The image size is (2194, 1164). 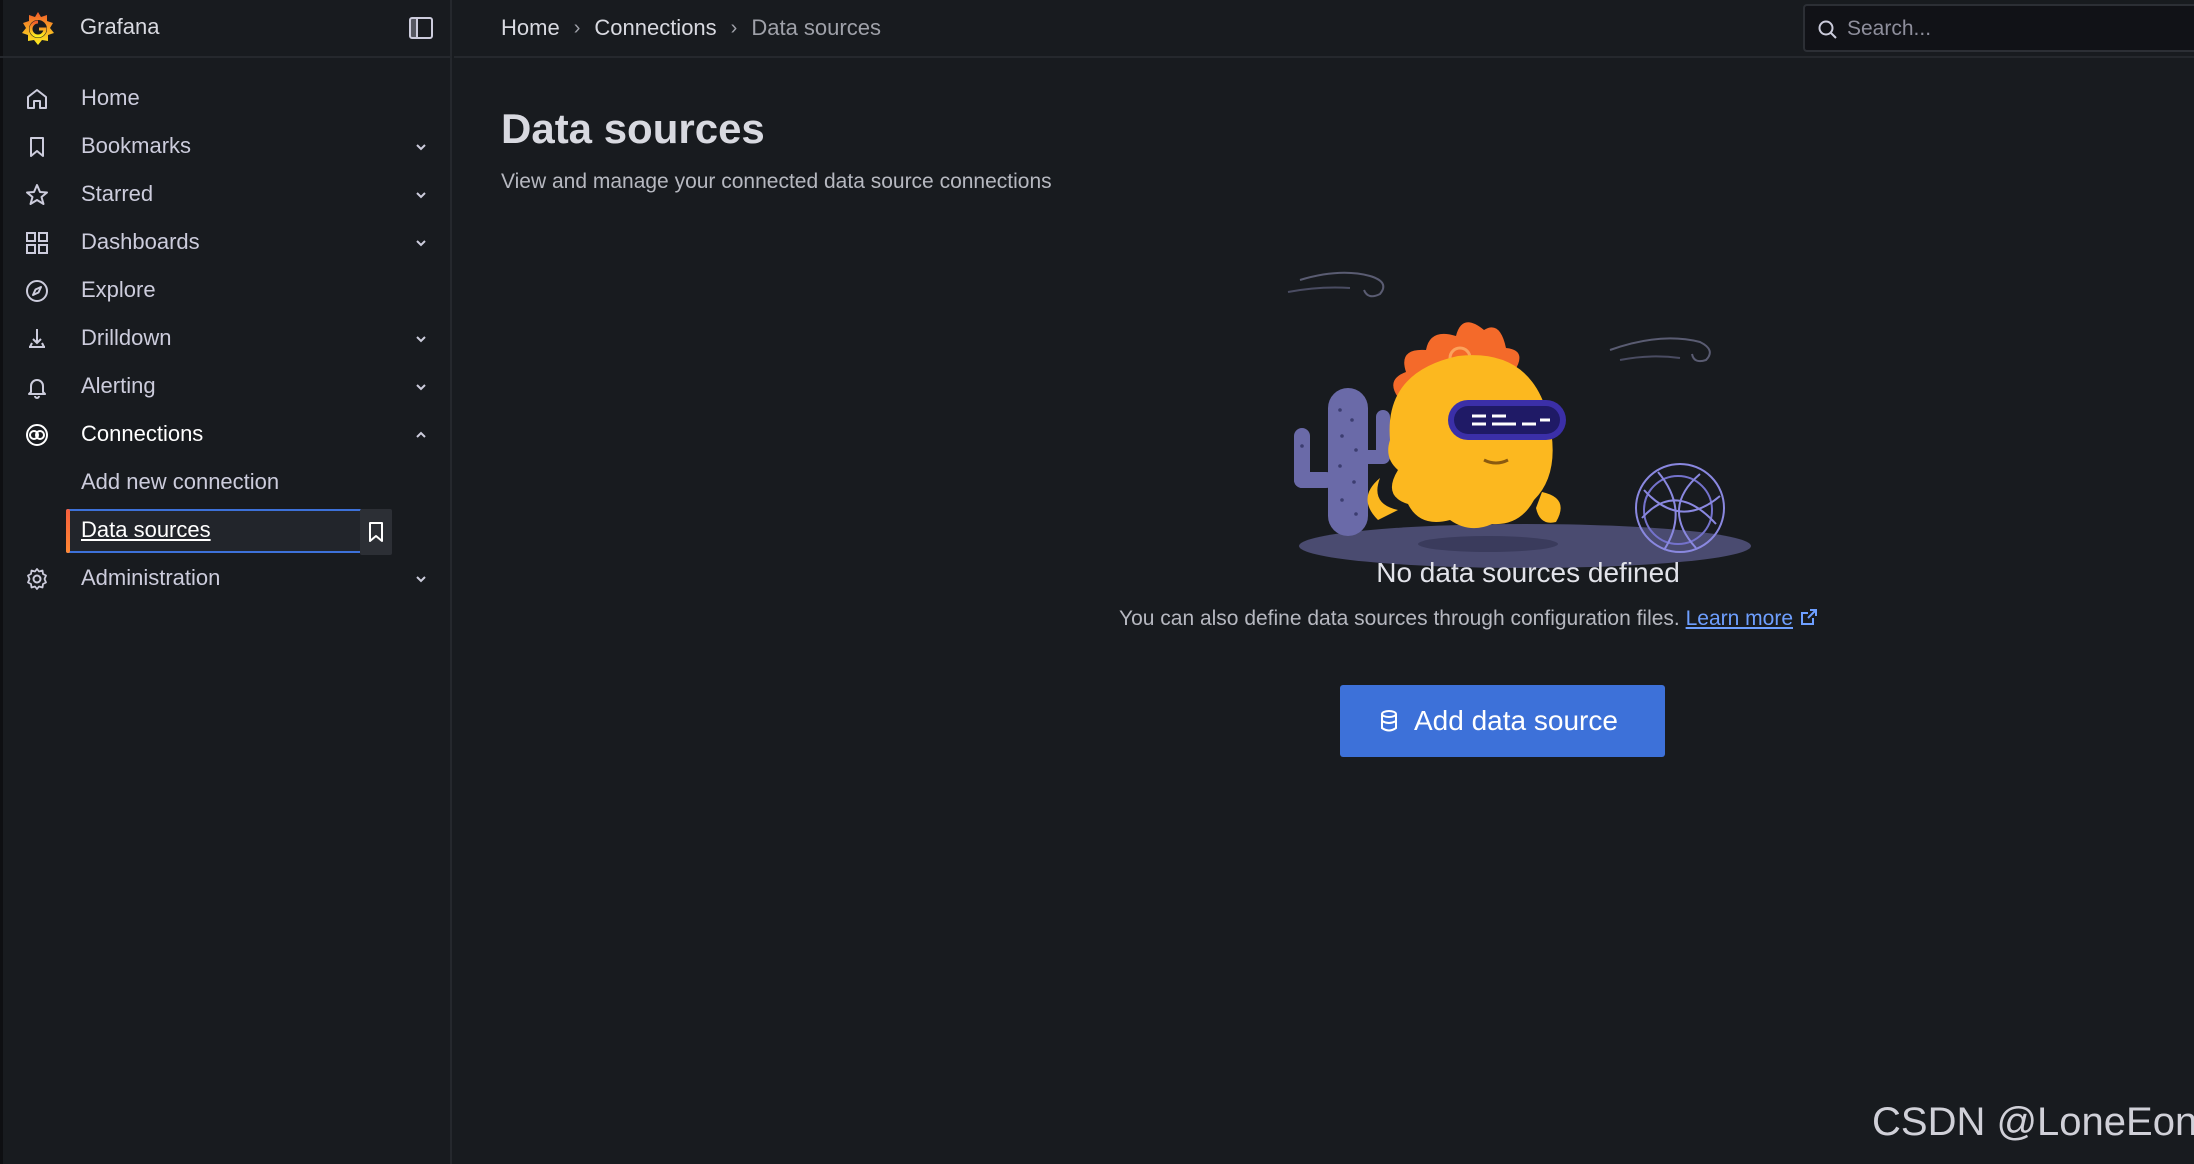 I want to click on sidebar-item-home: Home, so click(x=226, y=98).